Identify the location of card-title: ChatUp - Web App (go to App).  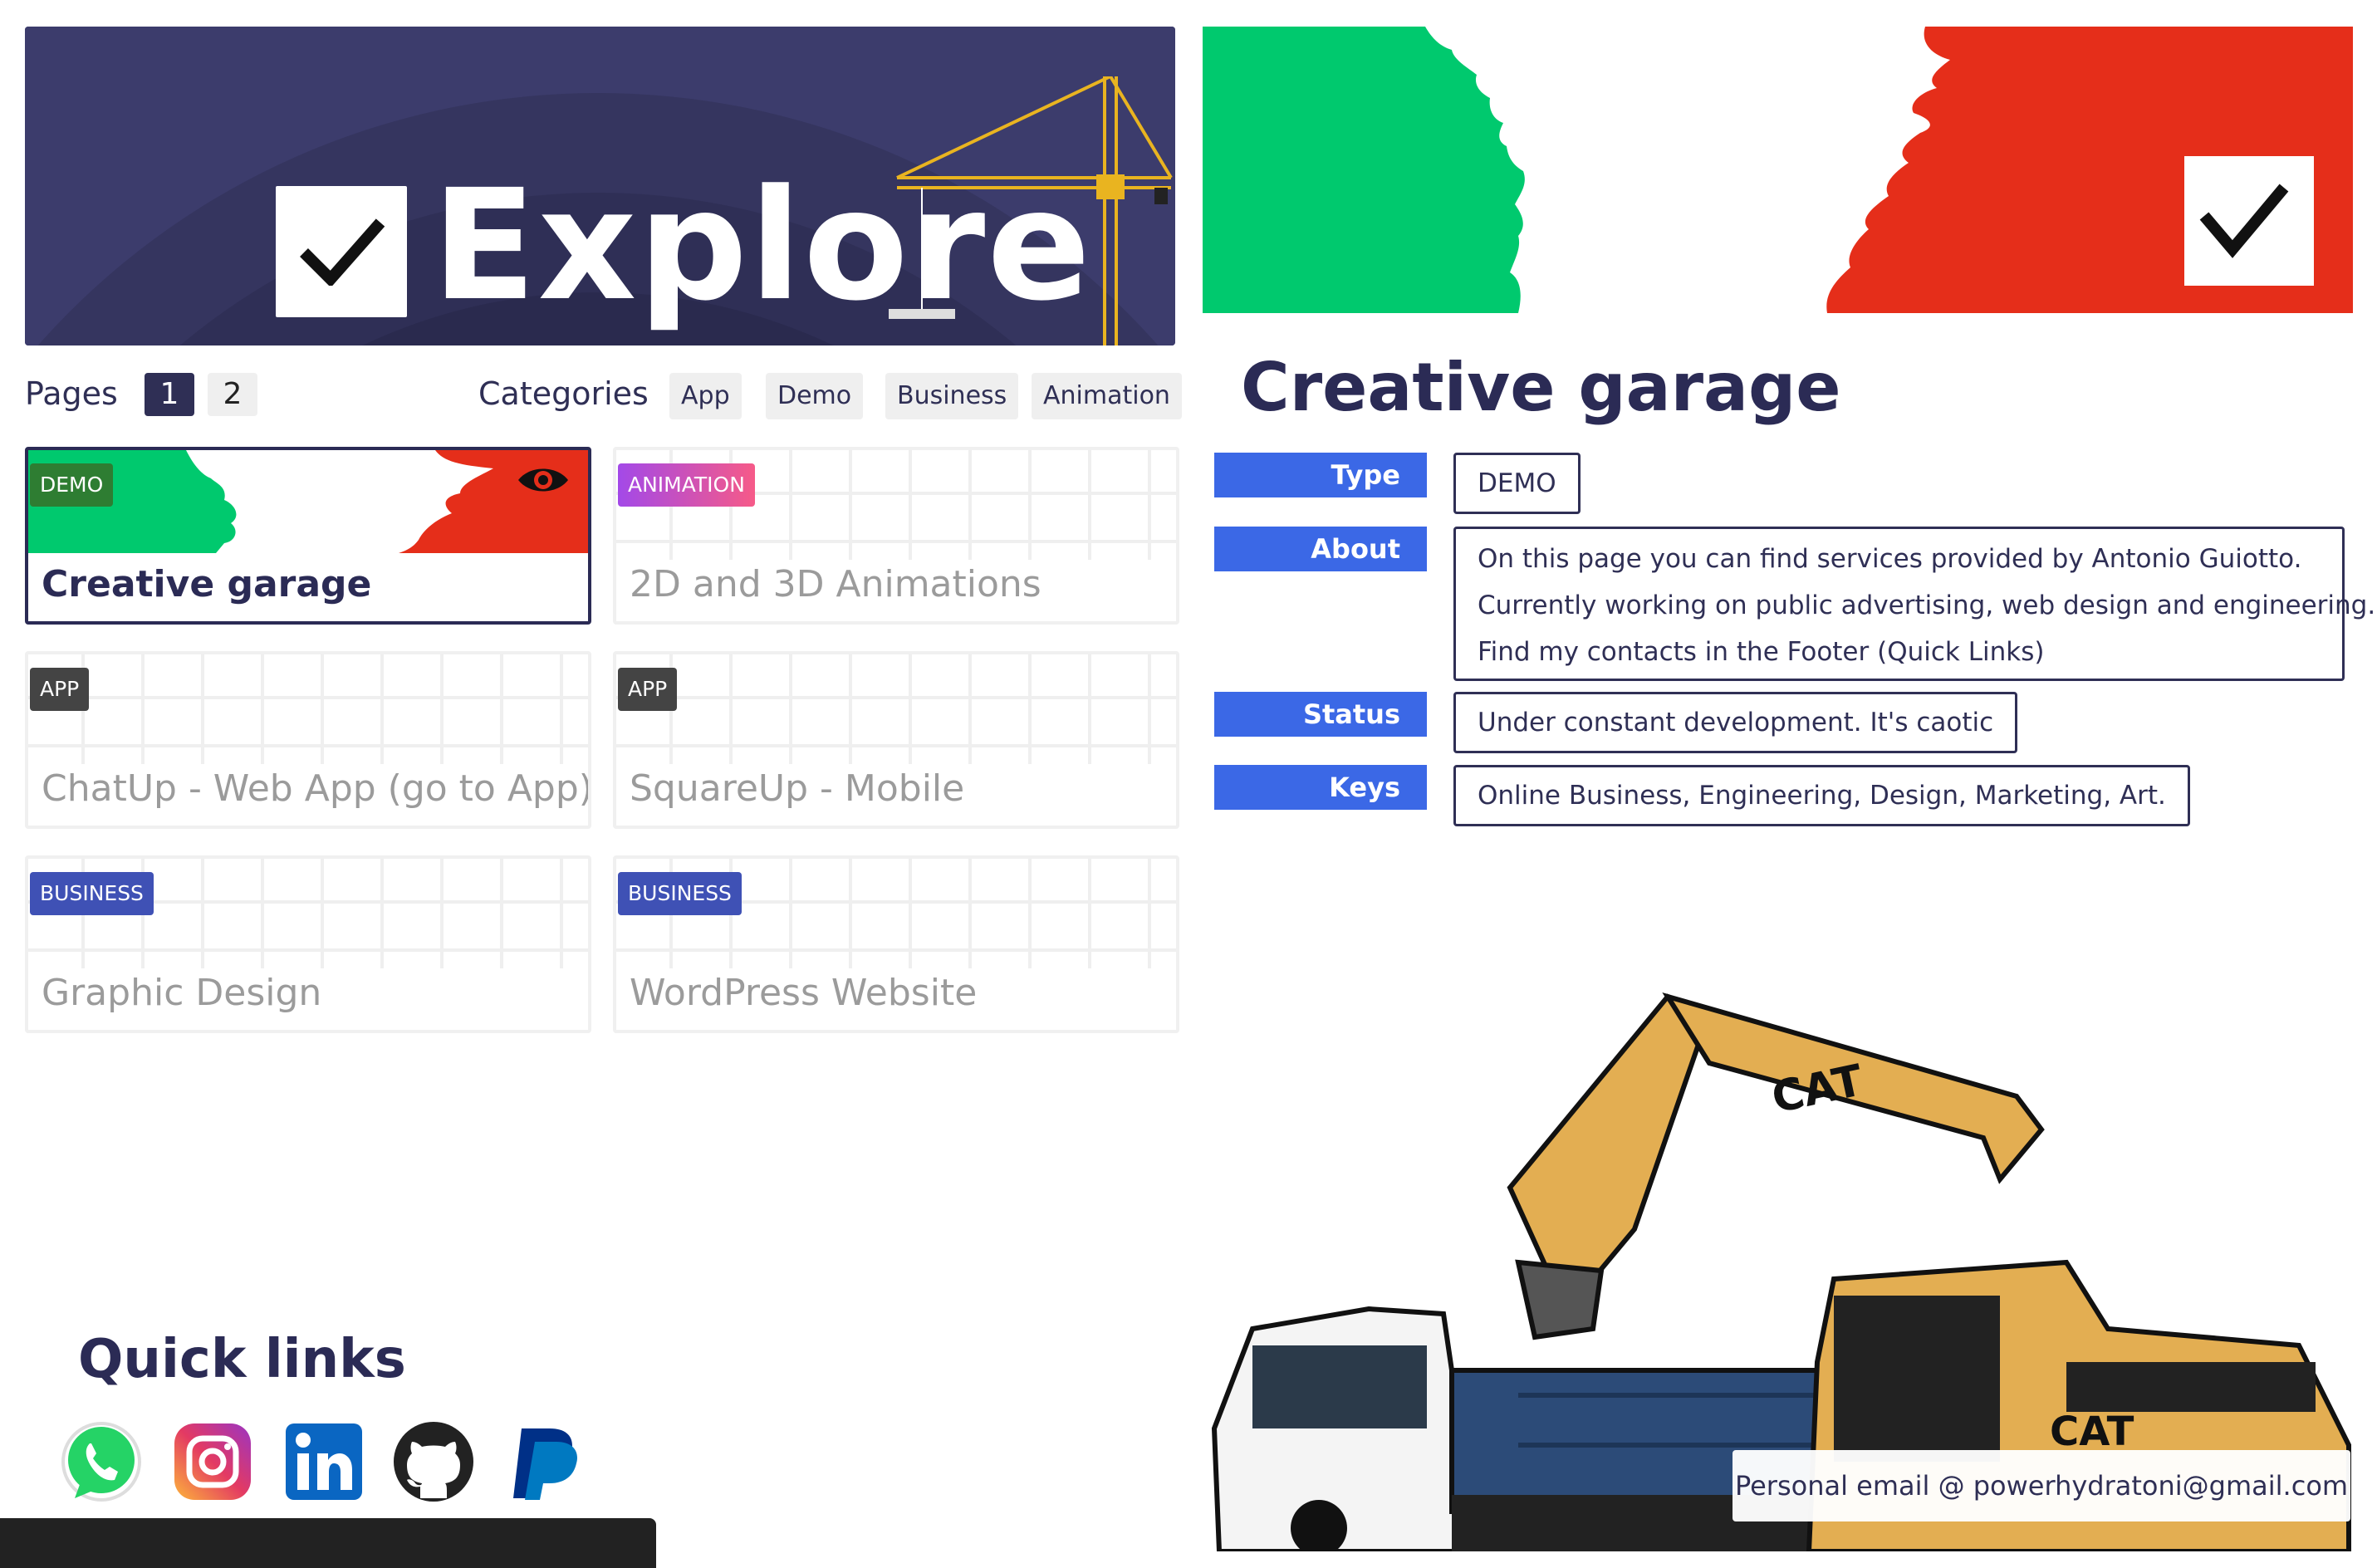
(316, 788).